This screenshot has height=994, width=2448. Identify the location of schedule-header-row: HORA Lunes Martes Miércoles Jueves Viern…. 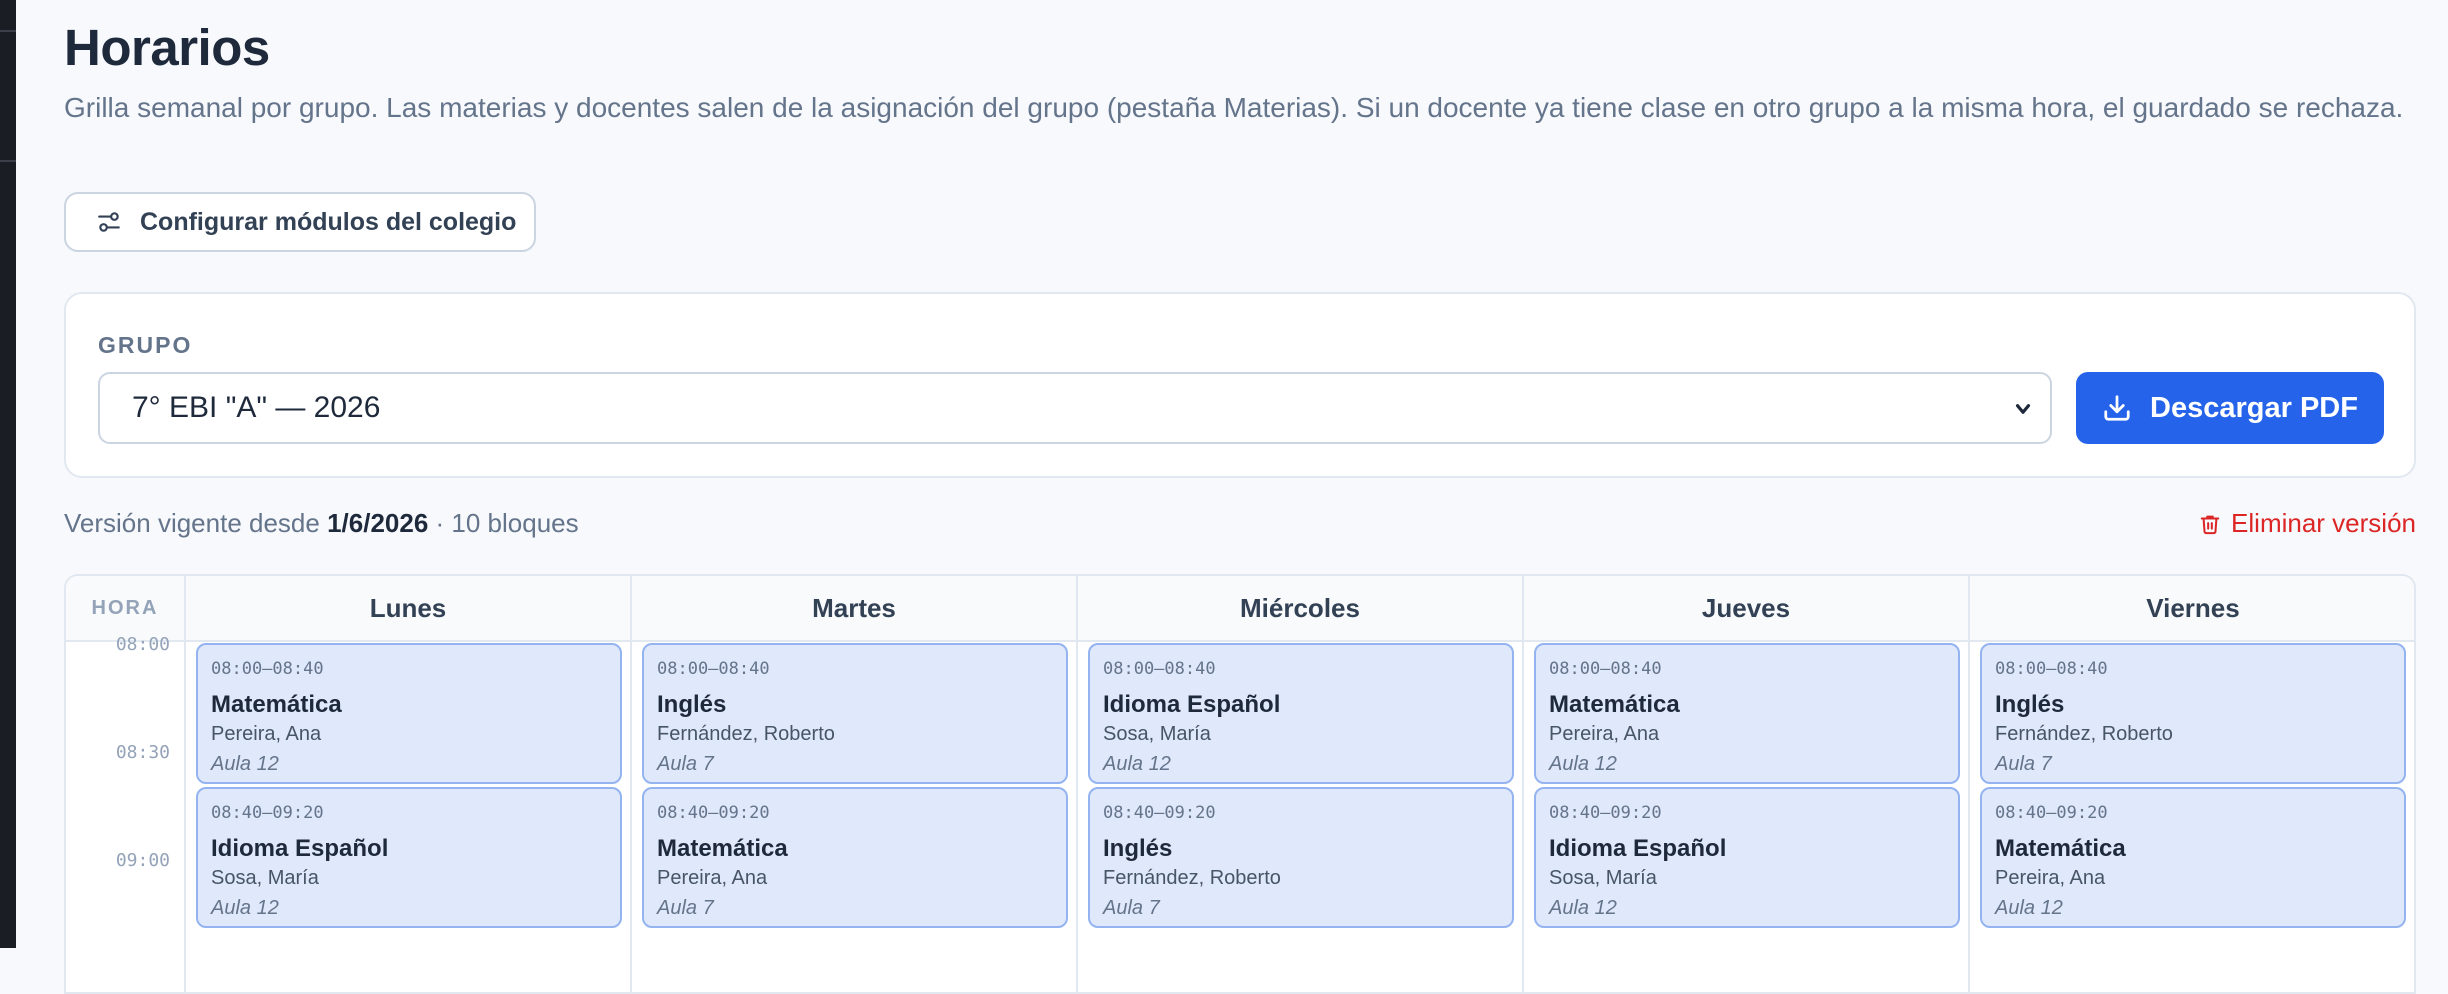
(1240, 609).